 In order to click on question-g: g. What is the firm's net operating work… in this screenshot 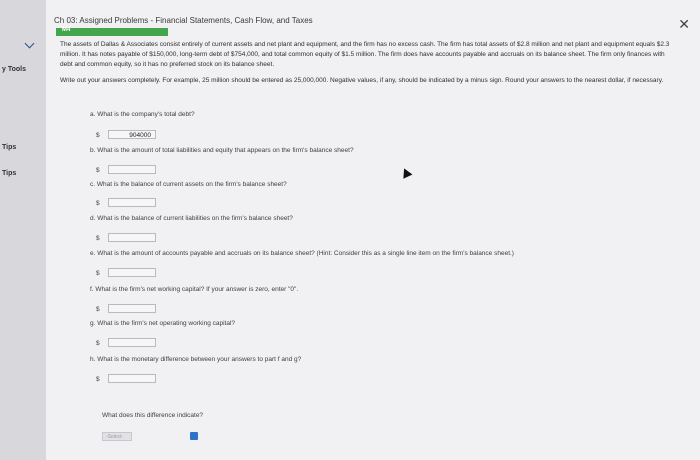, I will do `click(163, 323)`.